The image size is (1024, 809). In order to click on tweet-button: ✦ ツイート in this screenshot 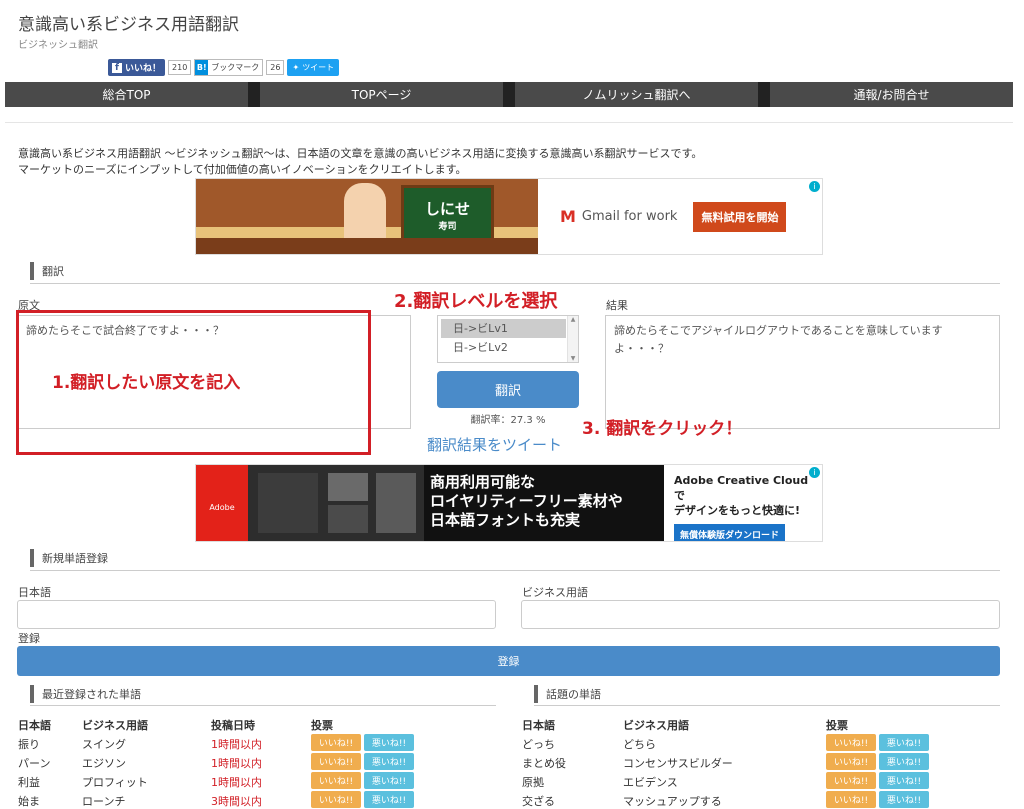, I will do `click(313, 67)`.